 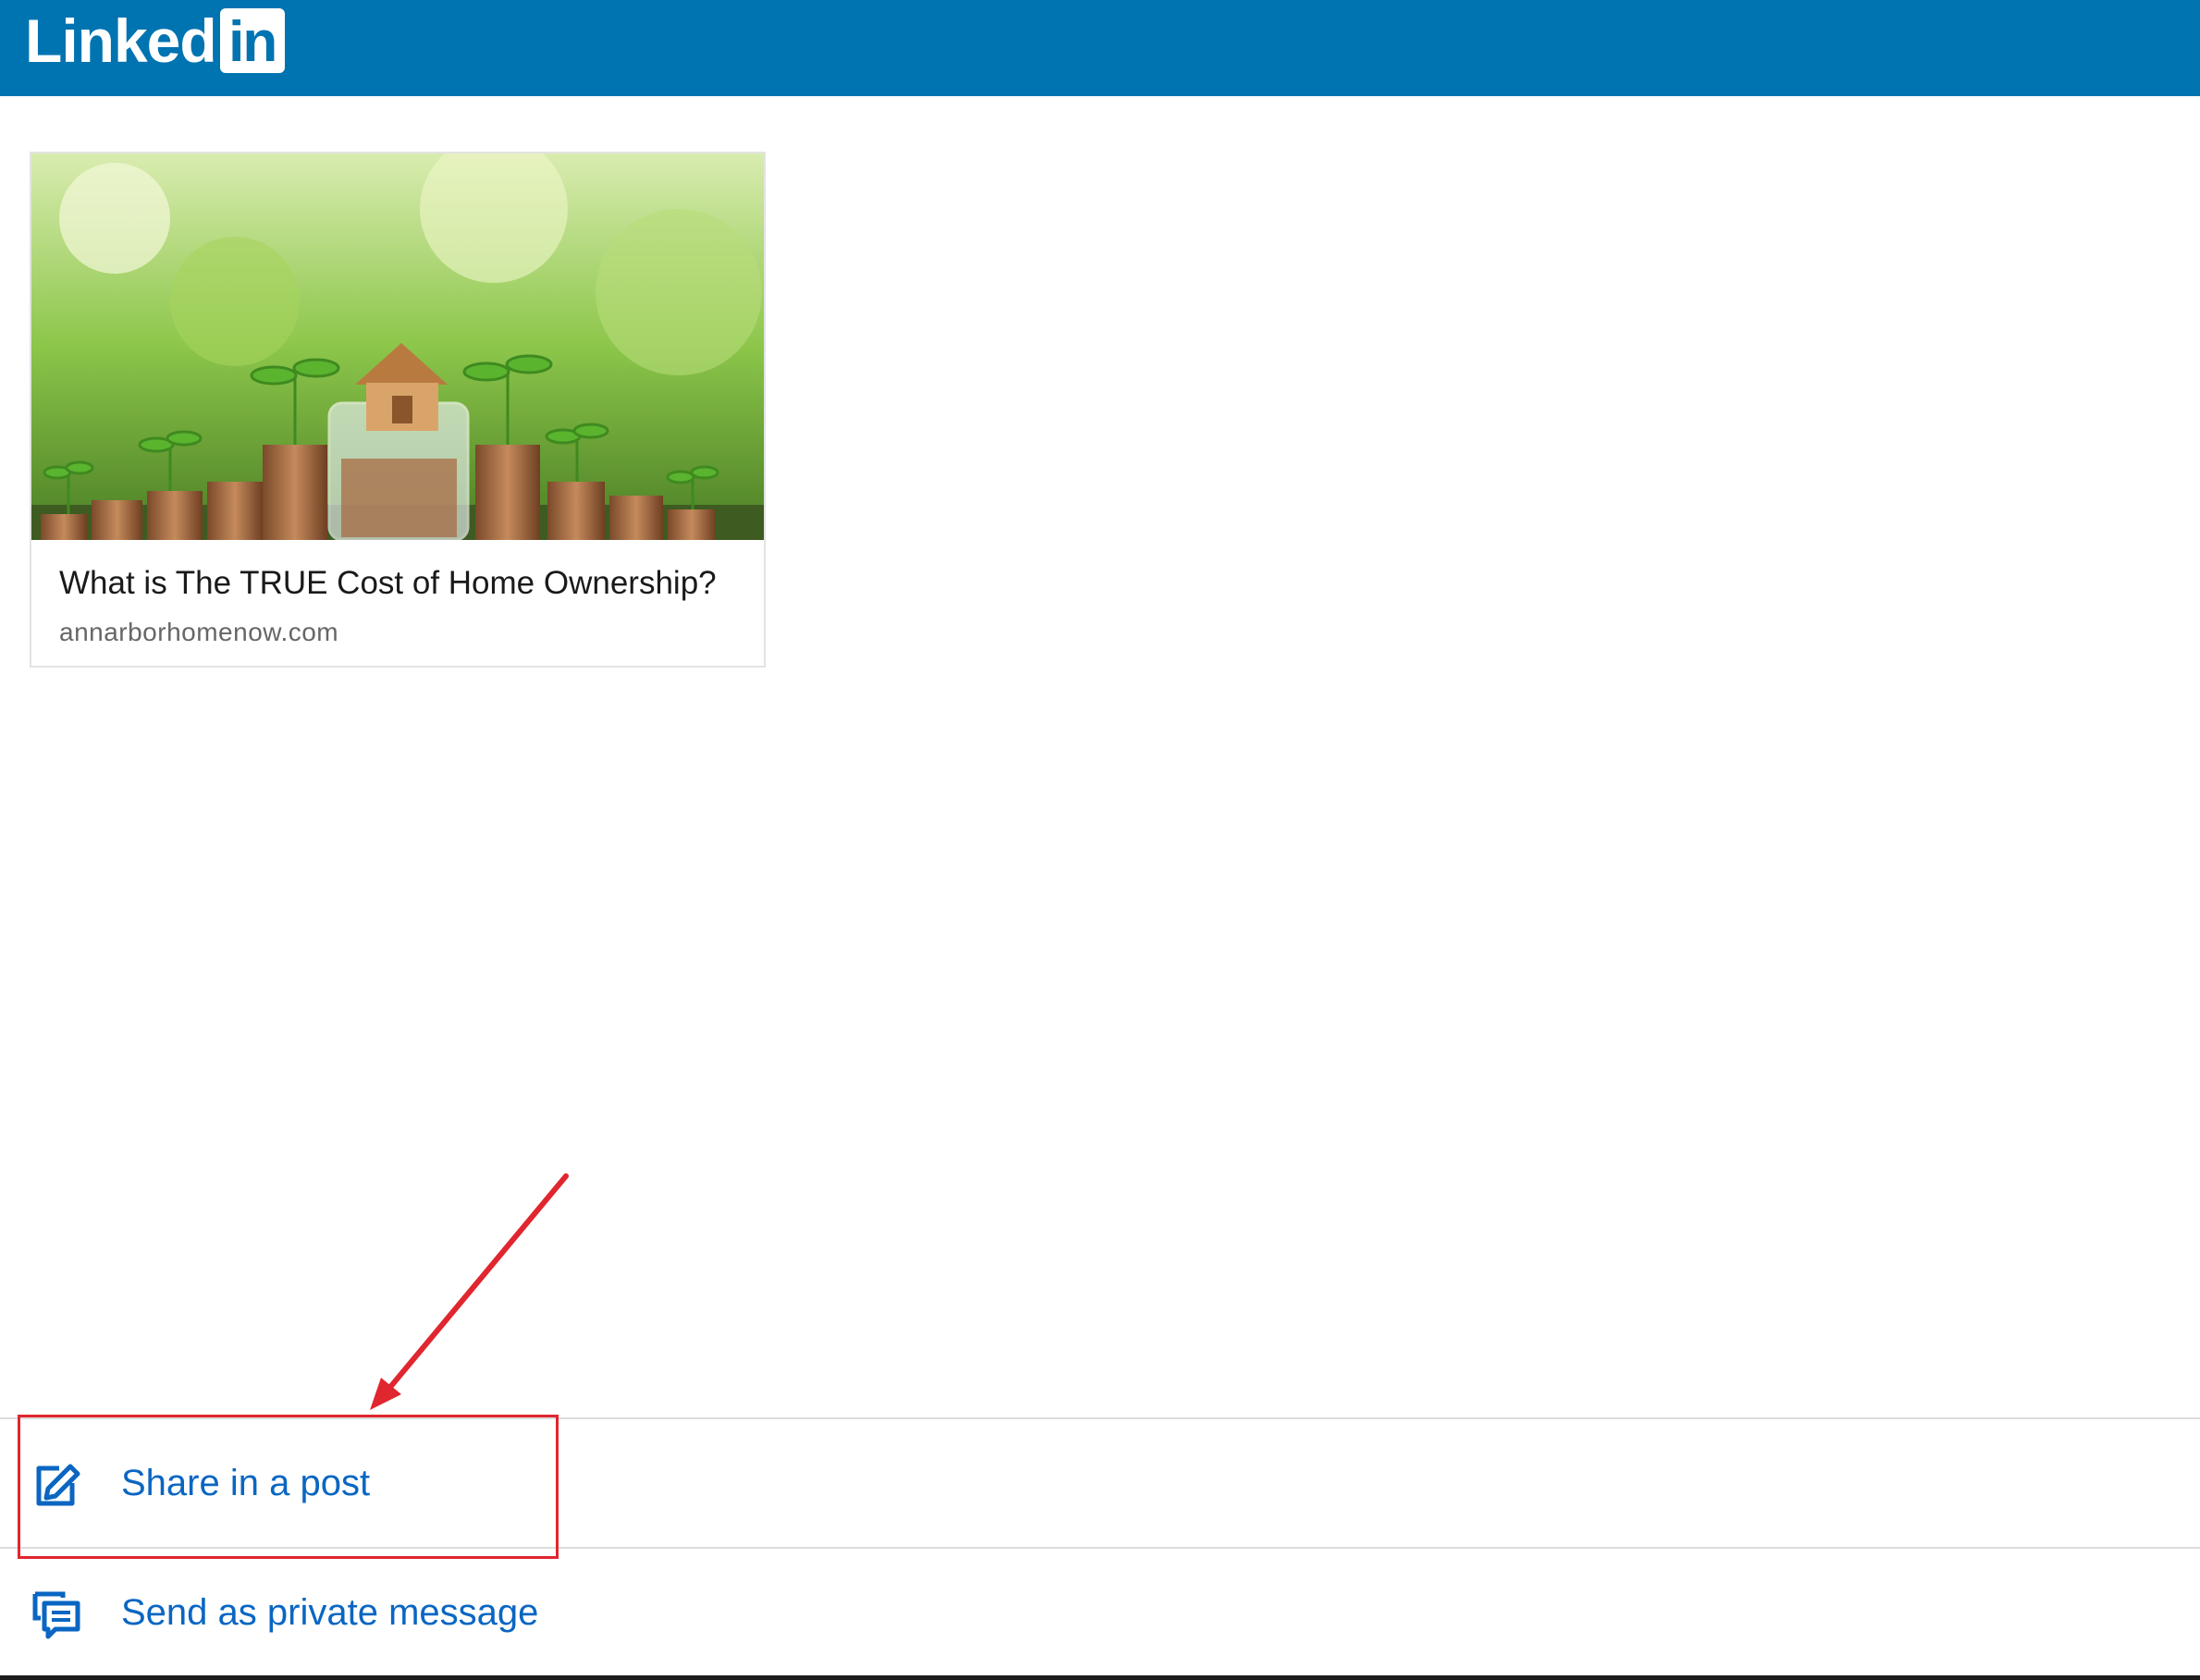 What do you see at coordinates (1100, 1614) in the screenshot?
I see `send-private-message-button: Send as private message` at bounding box center [1100, 1614].